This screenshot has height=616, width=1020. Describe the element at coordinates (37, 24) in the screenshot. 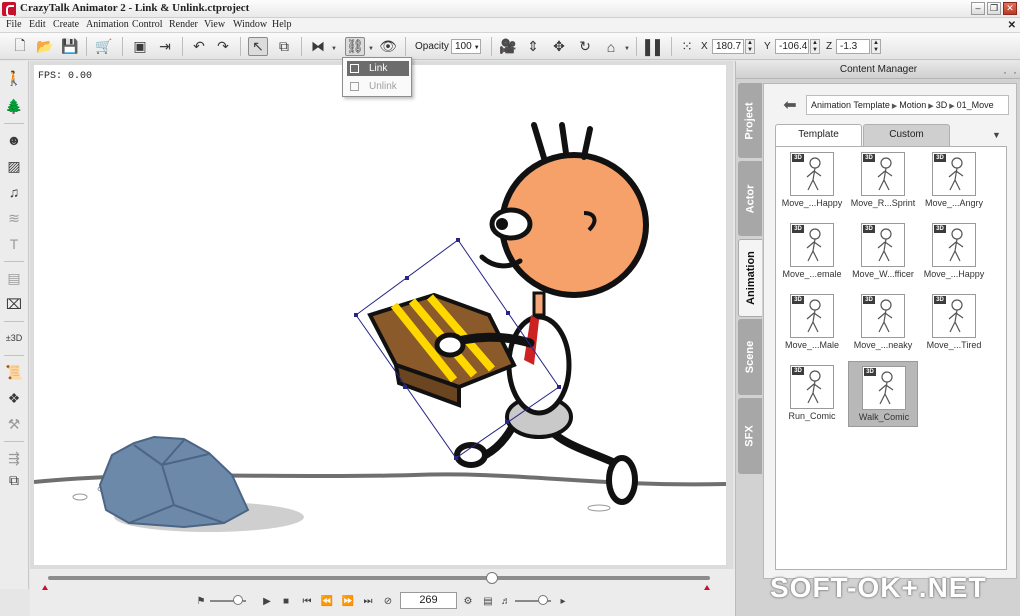

I see `menu-edit: Edit` at that location.